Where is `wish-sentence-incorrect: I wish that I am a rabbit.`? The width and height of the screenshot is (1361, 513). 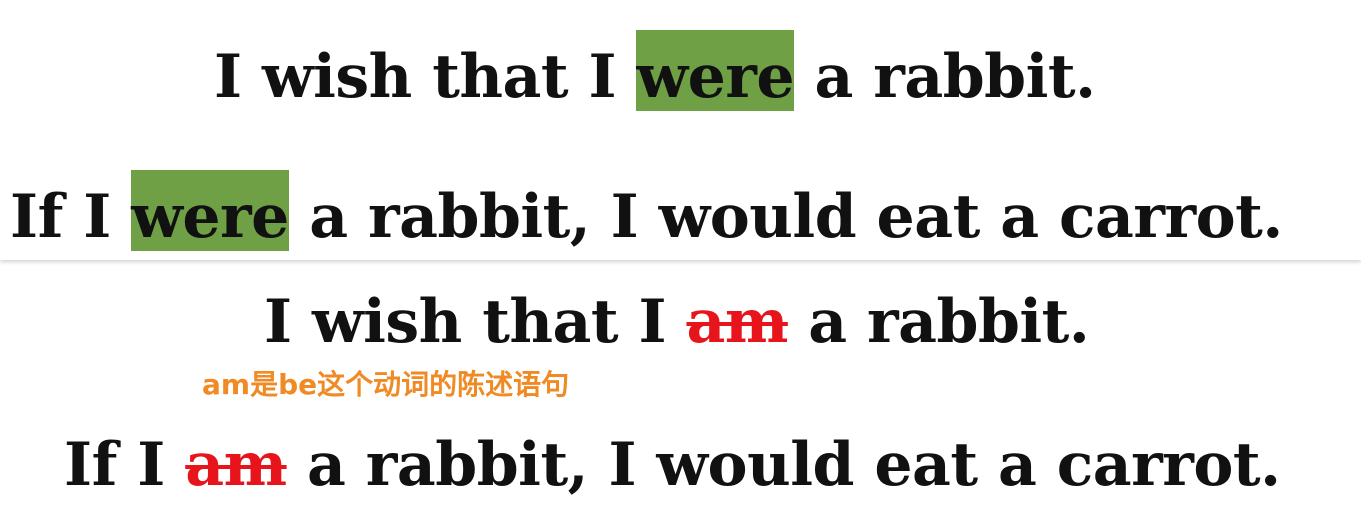
wish-sentence-incorrect: I wish that I am a rabbit. is located at coordinates (677, 322).